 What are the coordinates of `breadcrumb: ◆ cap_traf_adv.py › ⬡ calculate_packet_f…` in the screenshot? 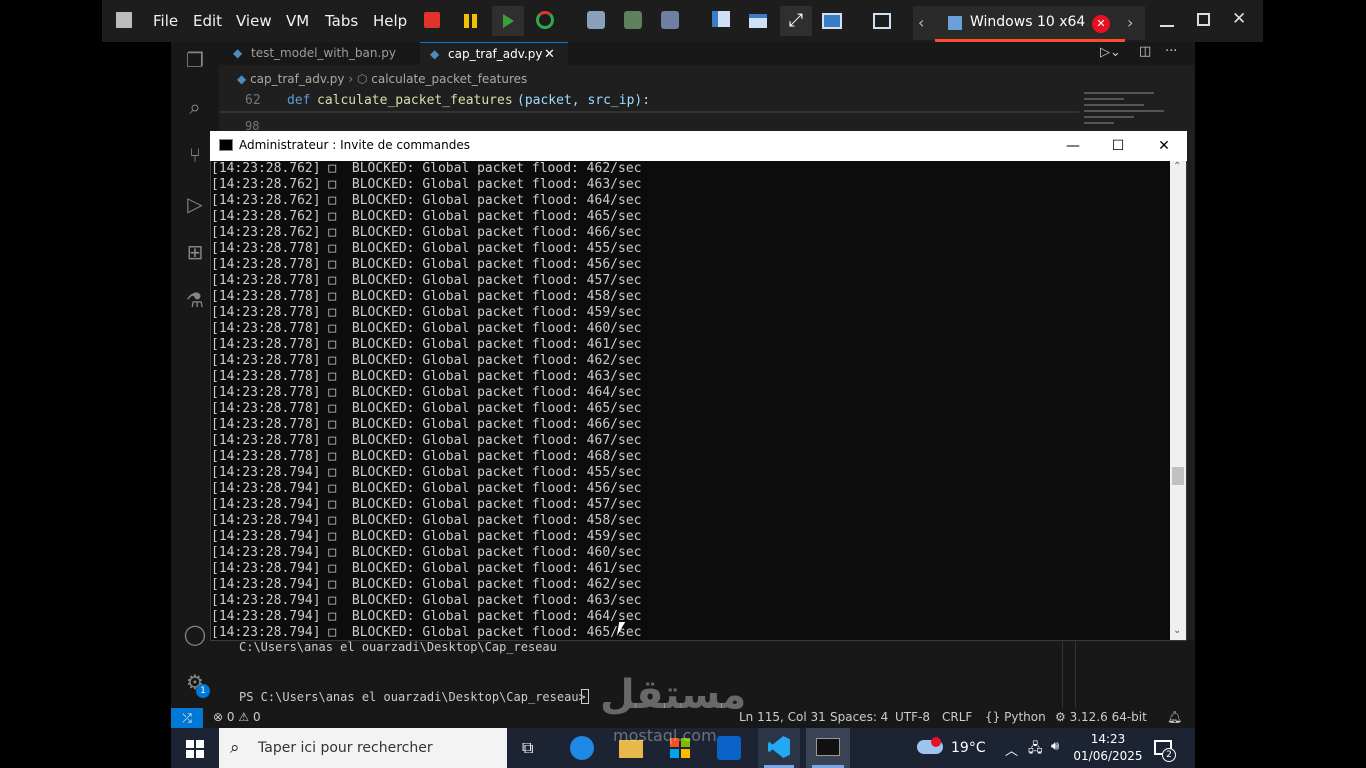 It's located at (382, 79).